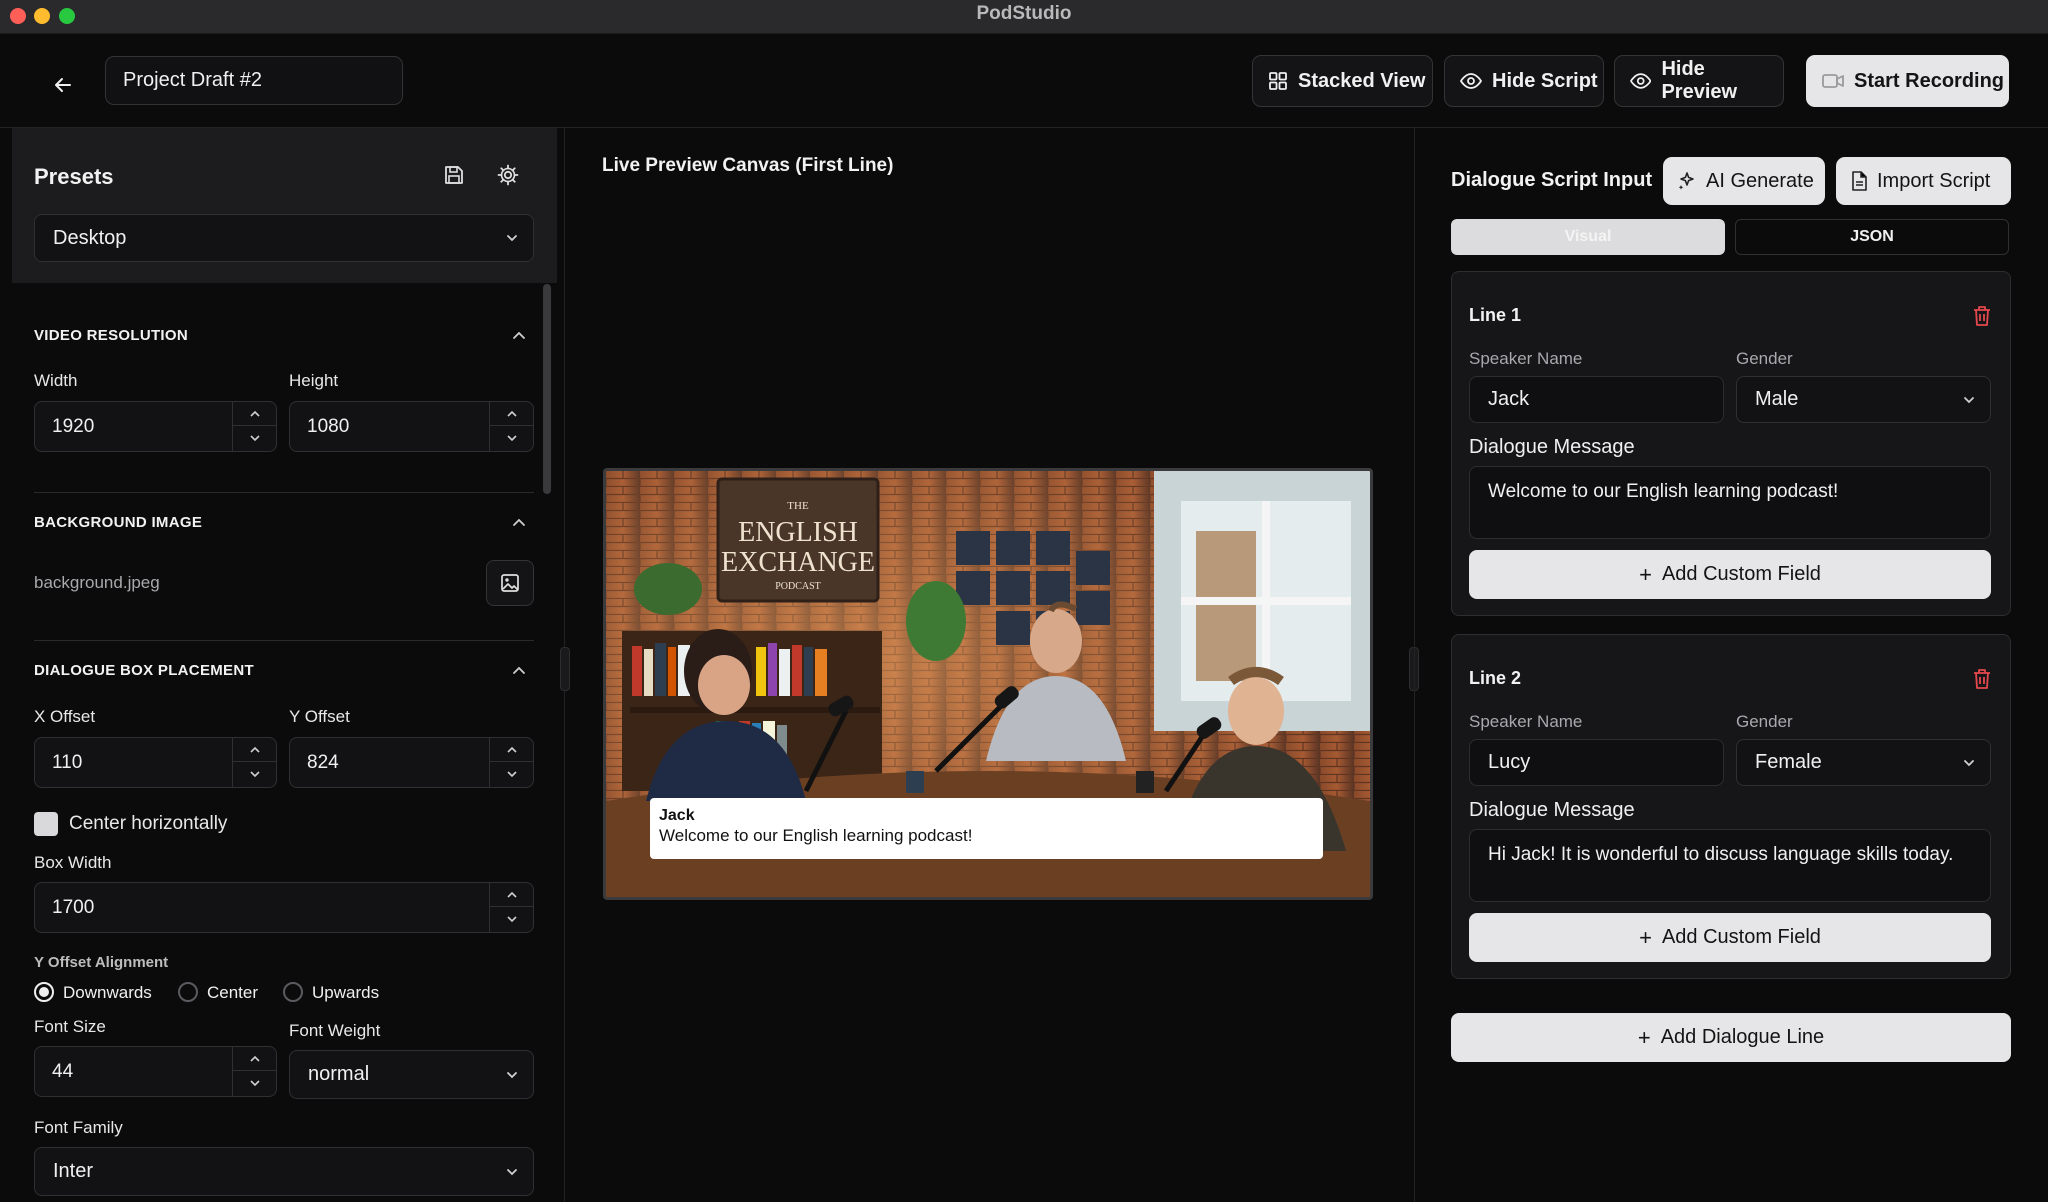  I want to click on y-offset-stepper, so click(511, 762).